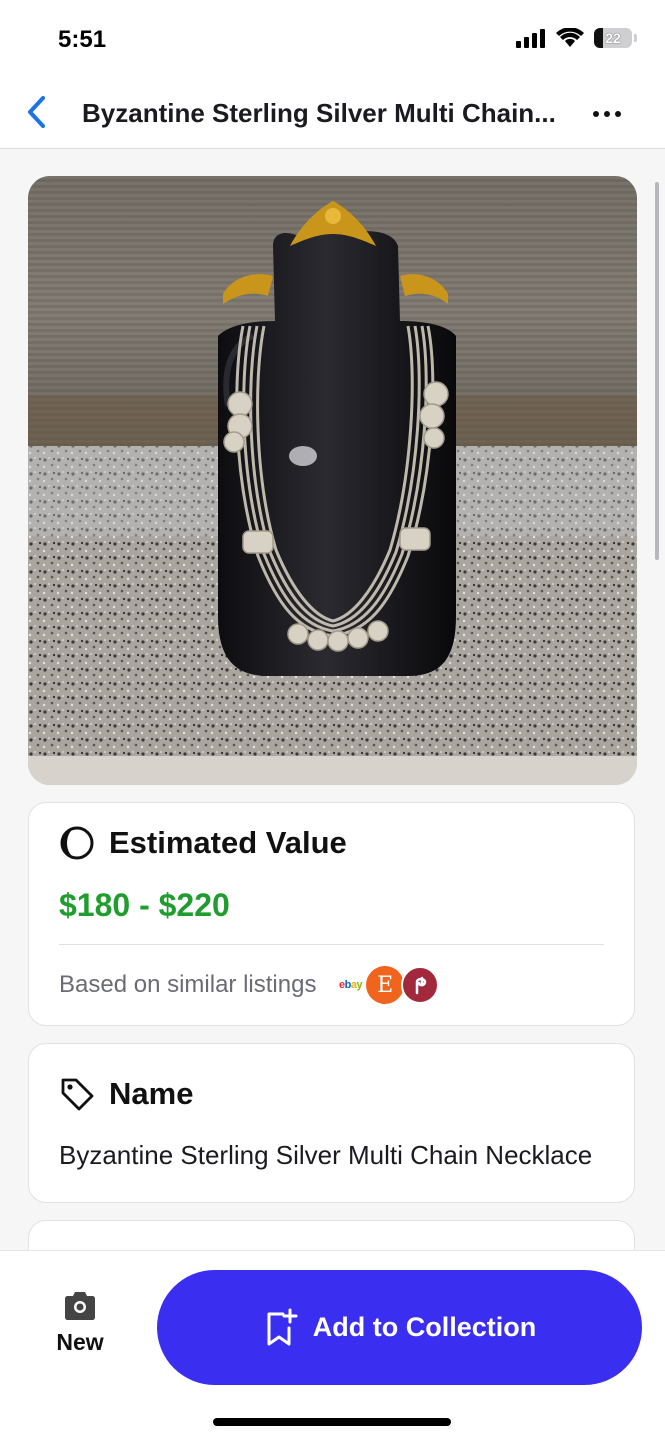 Image resolution: width=665 pixels, height=1441 pixels. I want to click on ebay-logo: ebay, so click(351, 985).